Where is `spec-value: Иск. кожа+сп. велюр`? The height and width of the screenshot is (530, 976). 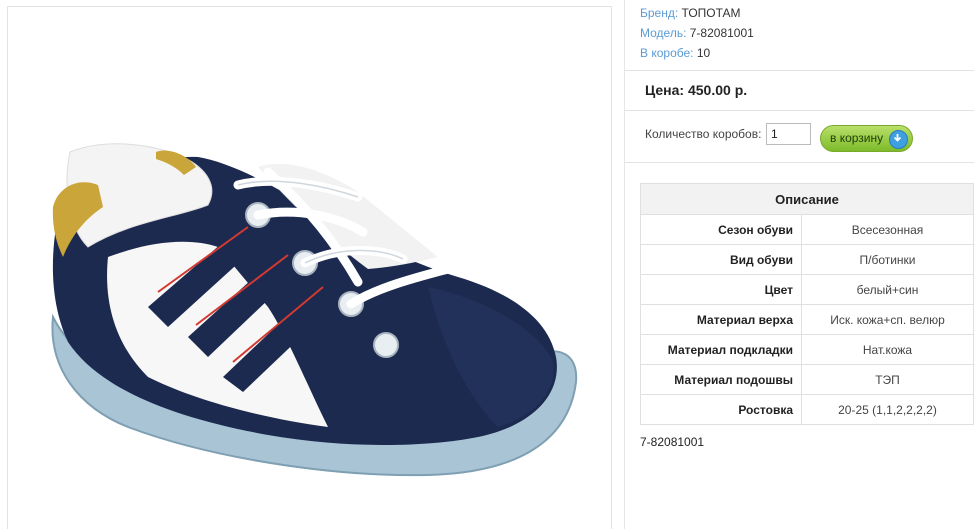
spec-value: Иск. кожа+сп. велюр is located at coordinates (887, 319).